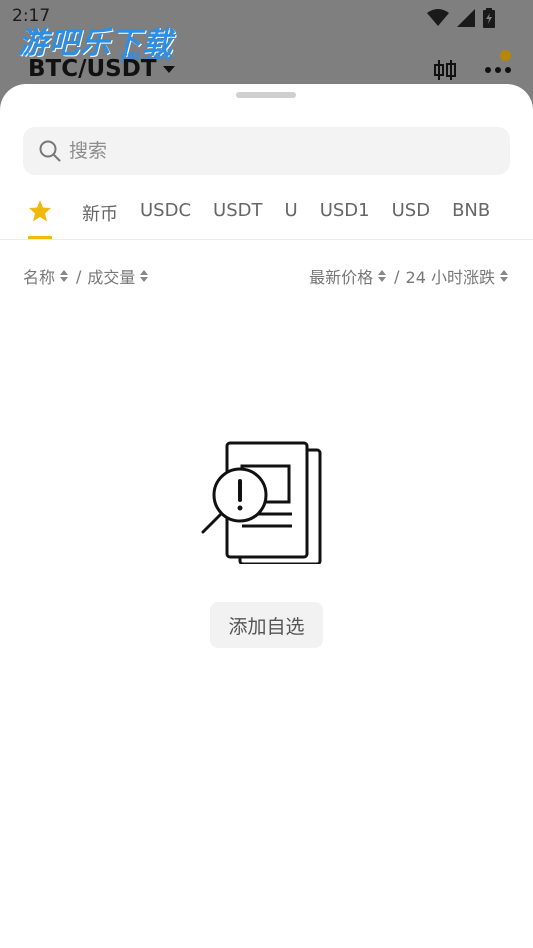  Describe the element at coordinates (472, 70) in the screenshot. I see `header-actions` at that location.